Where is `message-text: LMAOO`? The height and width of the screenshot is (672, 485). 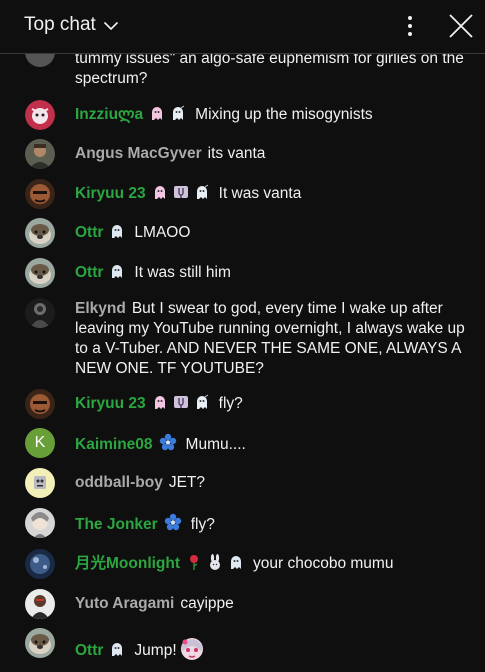
message-text: LMAOO is located at coordinates (162, 232).